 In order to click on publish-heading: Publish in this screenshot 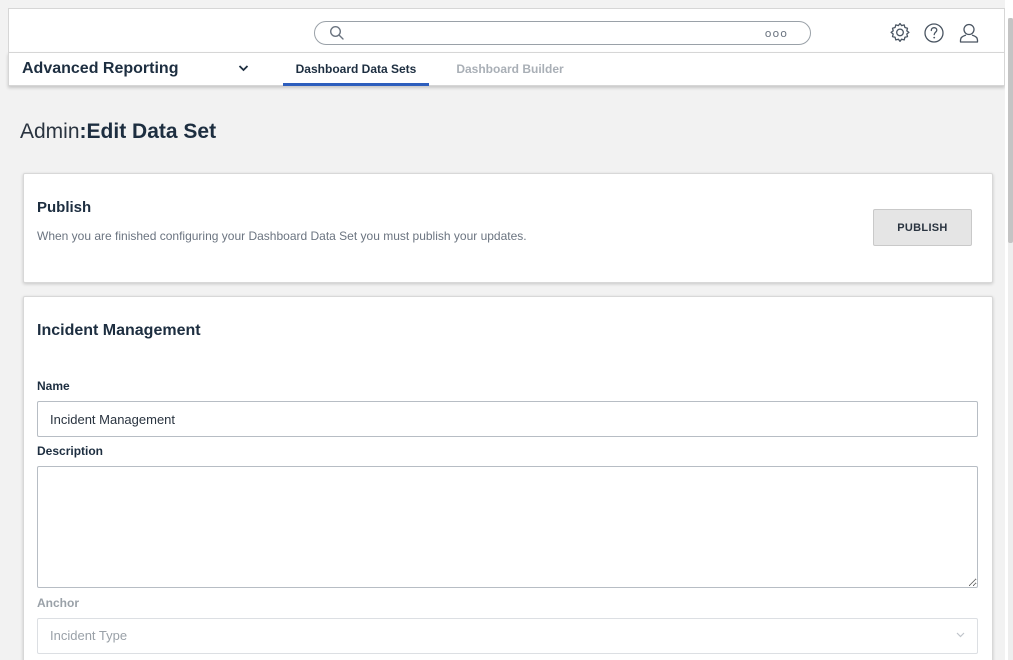, I will do `click(64, 207)`.